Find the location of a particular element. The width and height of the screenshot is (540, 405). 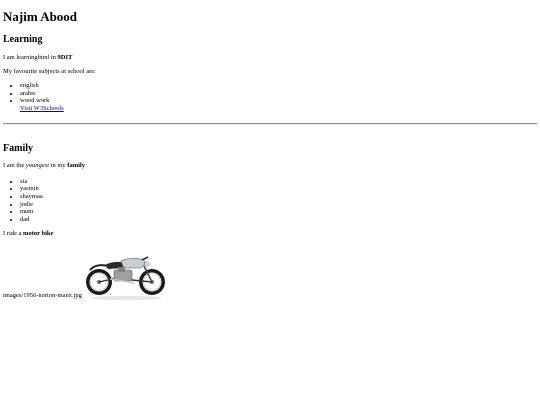

ride-prefix: I ride a is located at coordinates (13, 234).